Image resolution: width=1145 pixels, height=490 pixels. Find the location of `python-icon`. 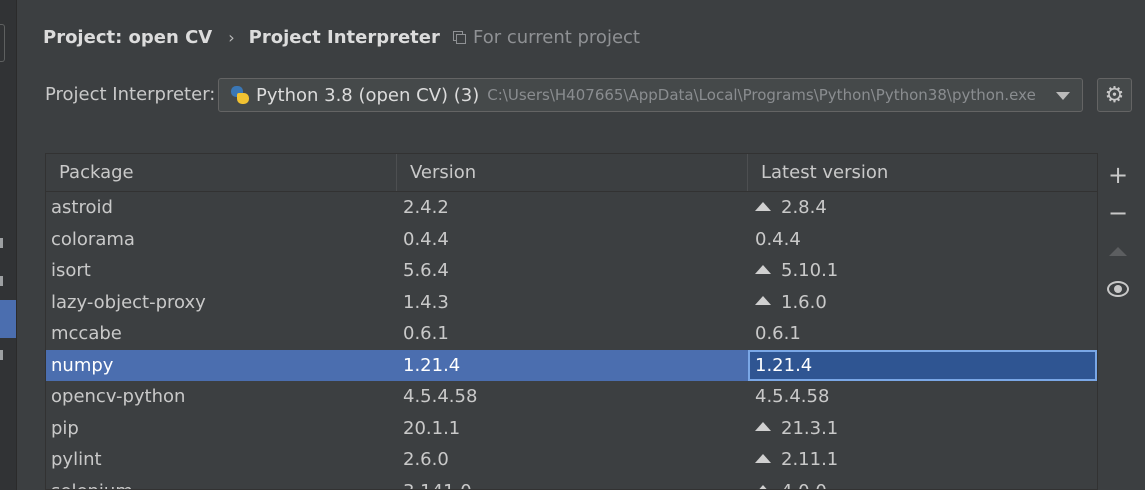

python-icon is located at coordinates (240, 95).